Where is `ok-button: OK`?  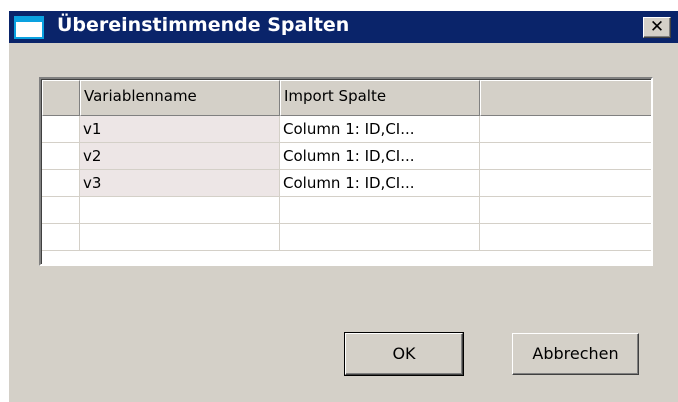
ok-button: OK is located at coordinates (404, 354).